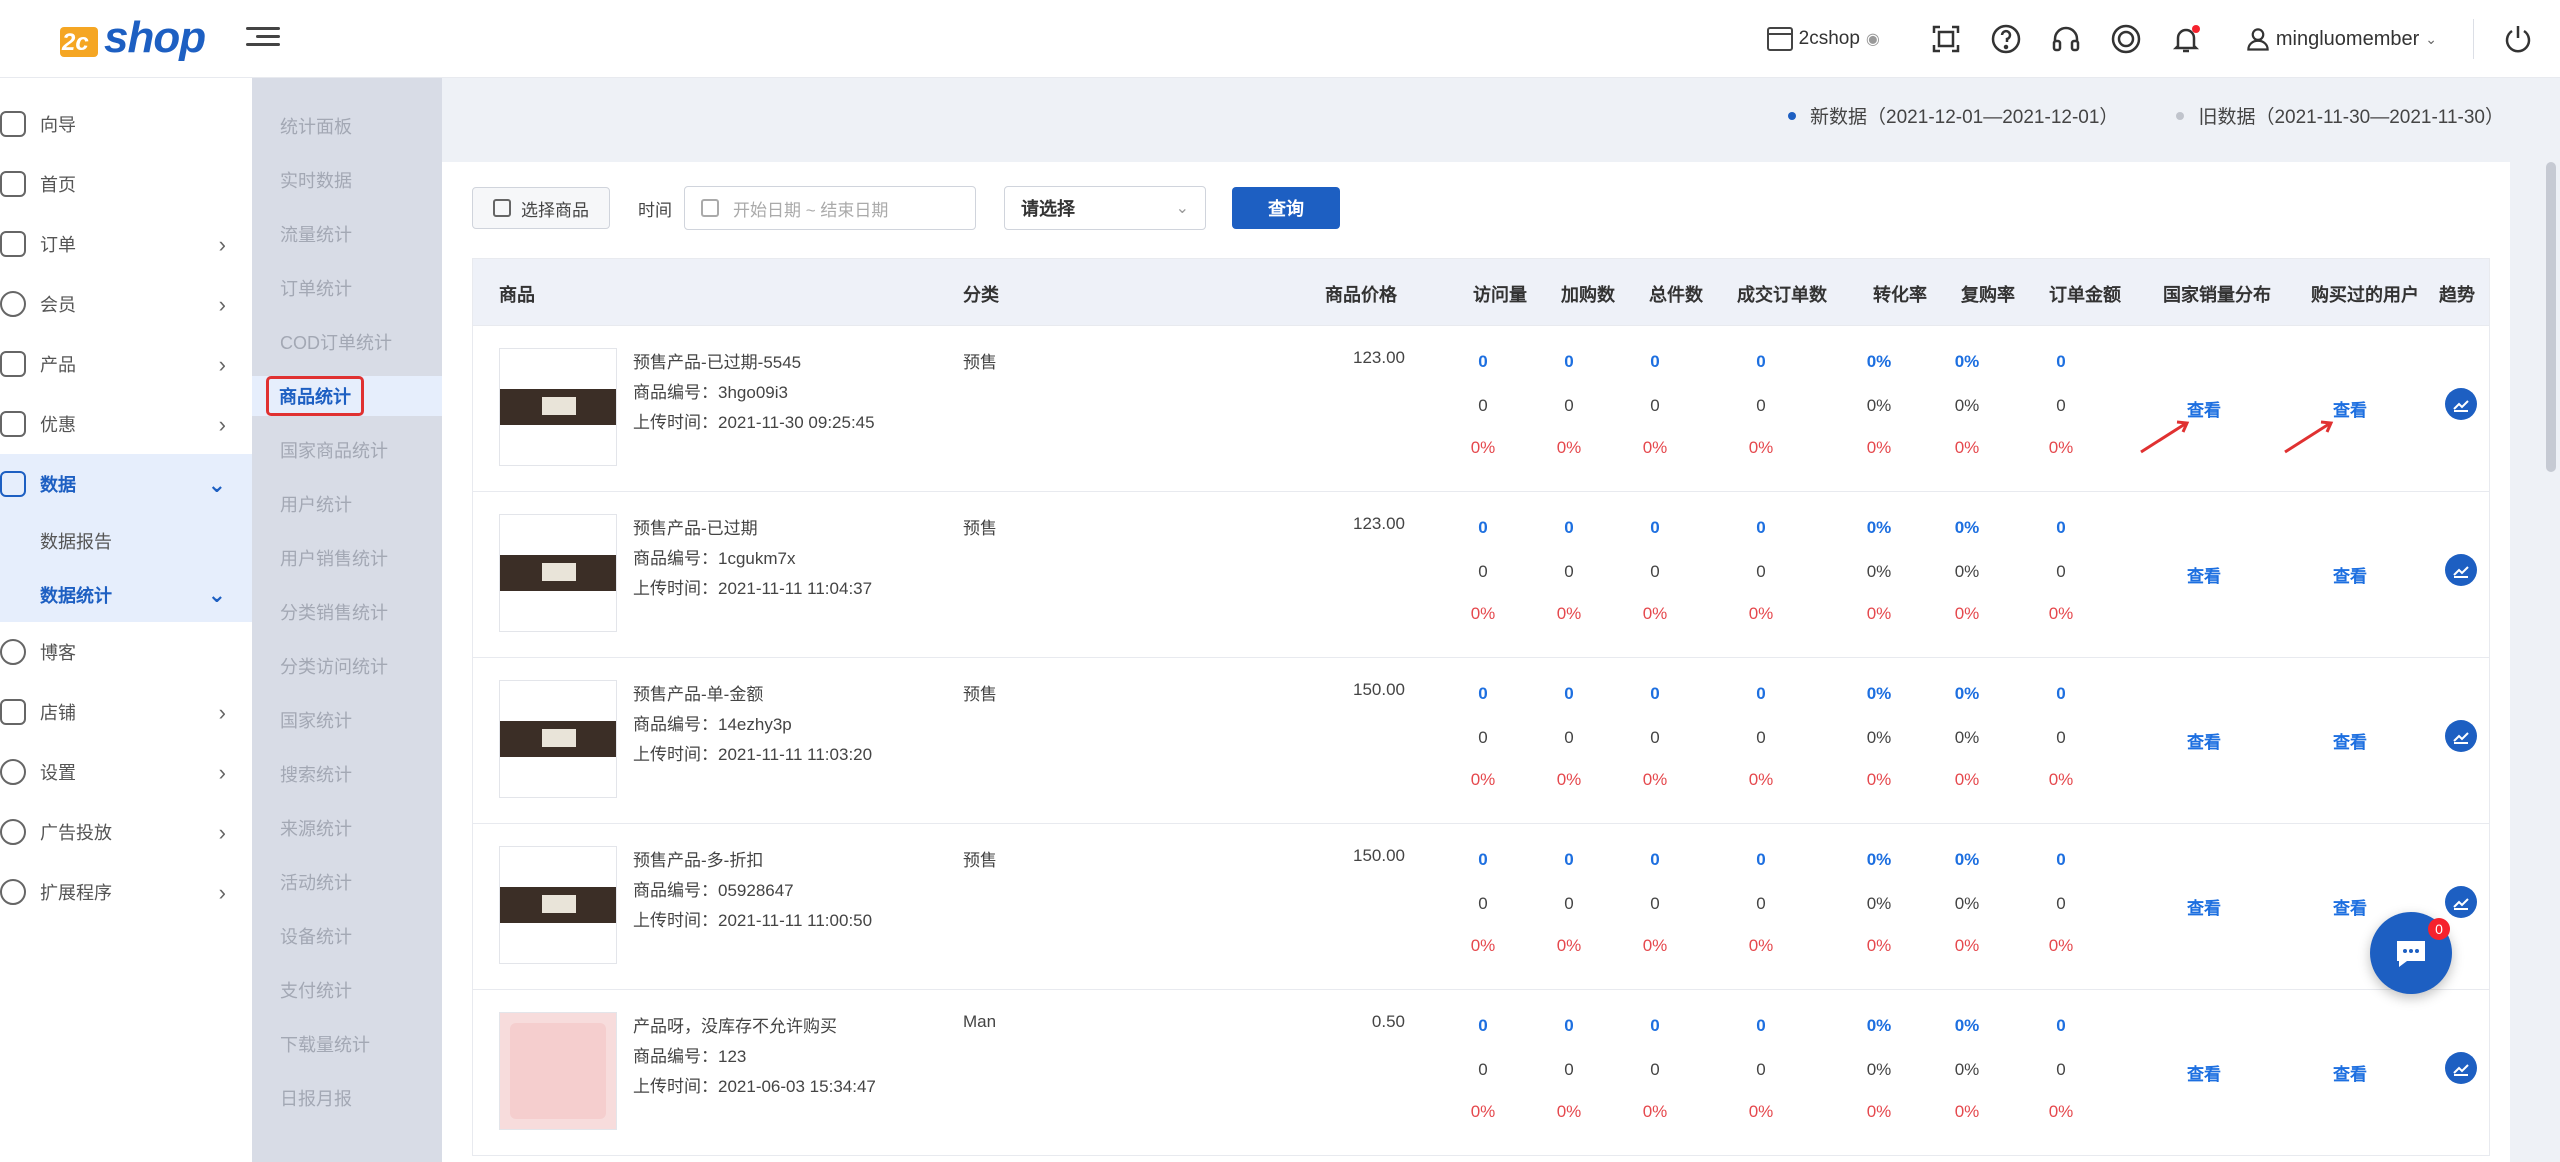  I want to click on header-toolbar: 2cshop ◉ mingluomember ⌄, so click(2163, 39).